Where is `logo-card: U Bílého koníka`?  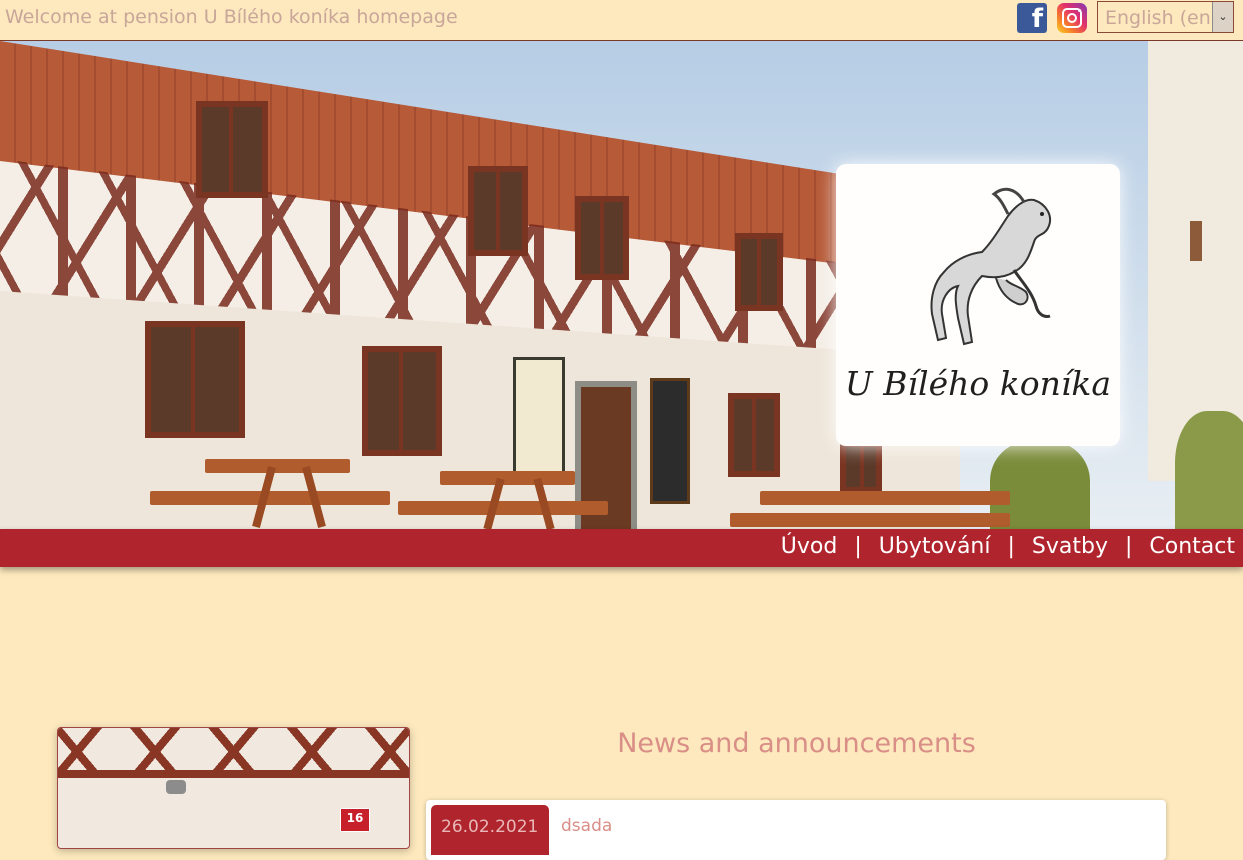 logo-card: U Bílého koníka is located at coordinates (978, 305).